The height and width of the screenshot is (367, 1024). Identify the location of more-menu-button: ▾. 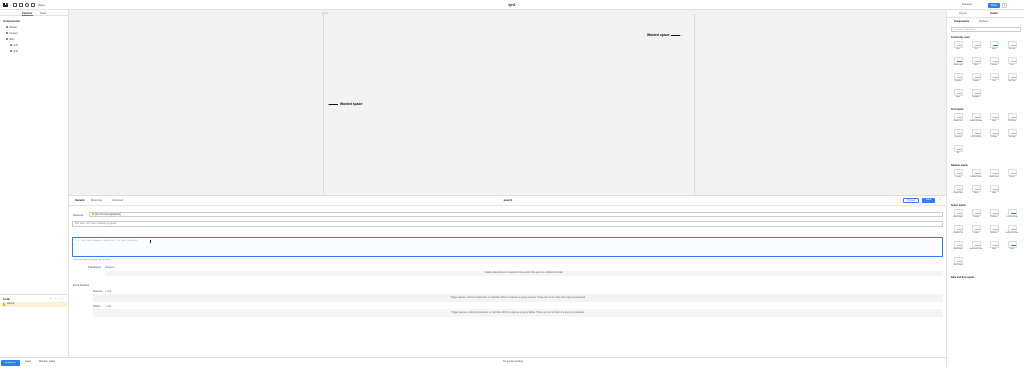
(1004, 5).